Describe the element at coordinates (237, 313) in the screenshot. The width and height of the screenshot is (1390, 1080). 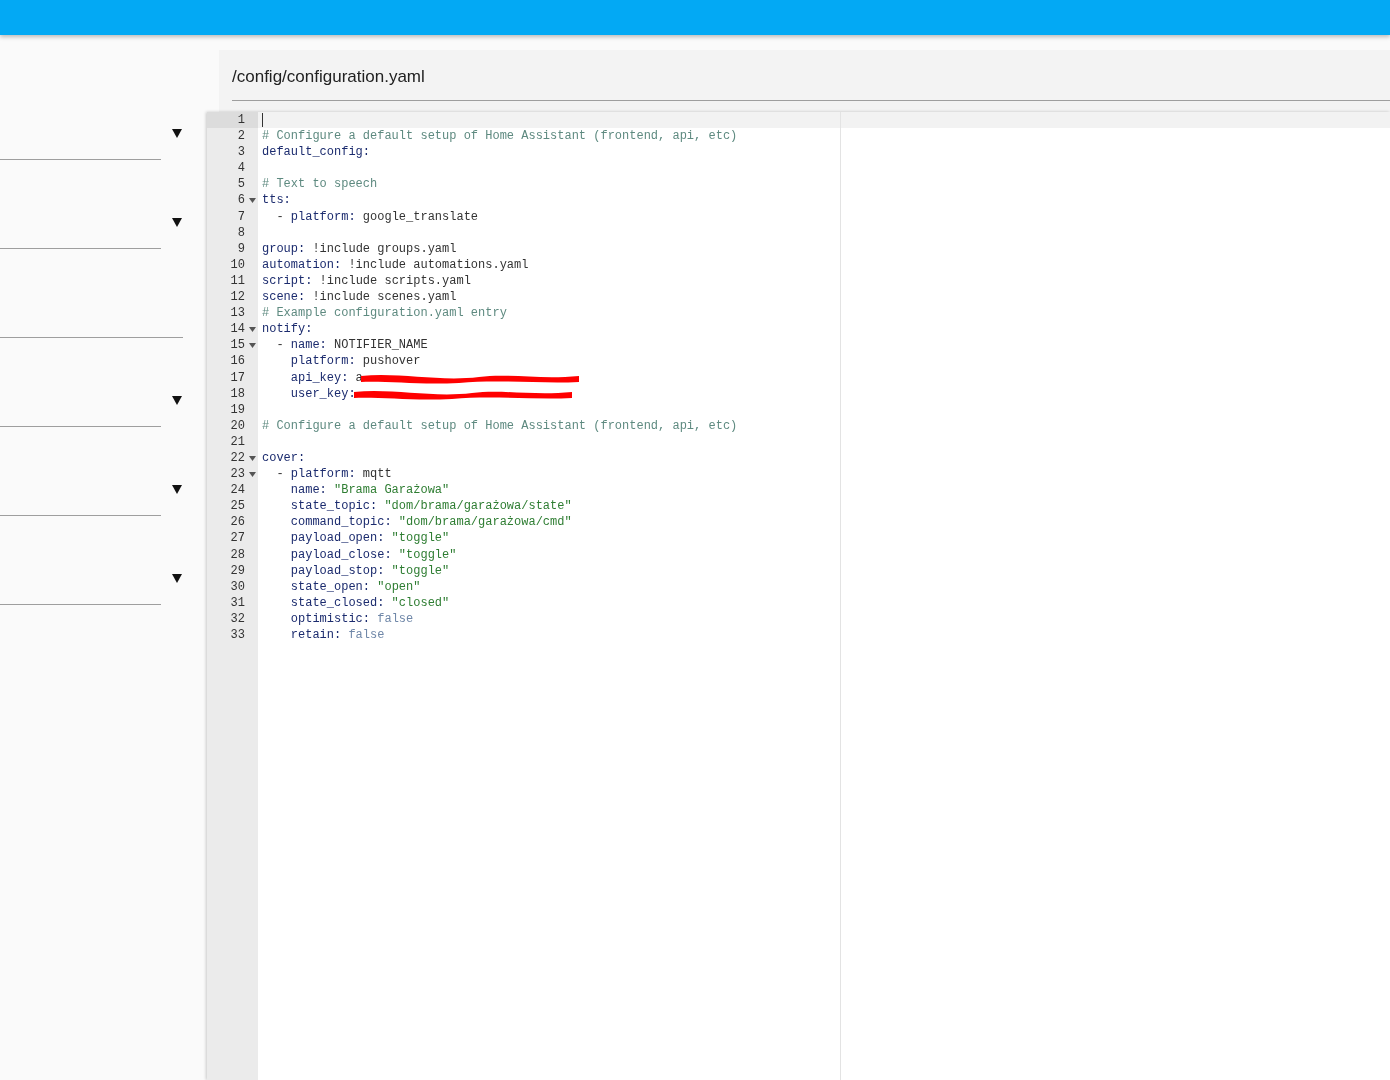
I see `line-number: 13` at that location.